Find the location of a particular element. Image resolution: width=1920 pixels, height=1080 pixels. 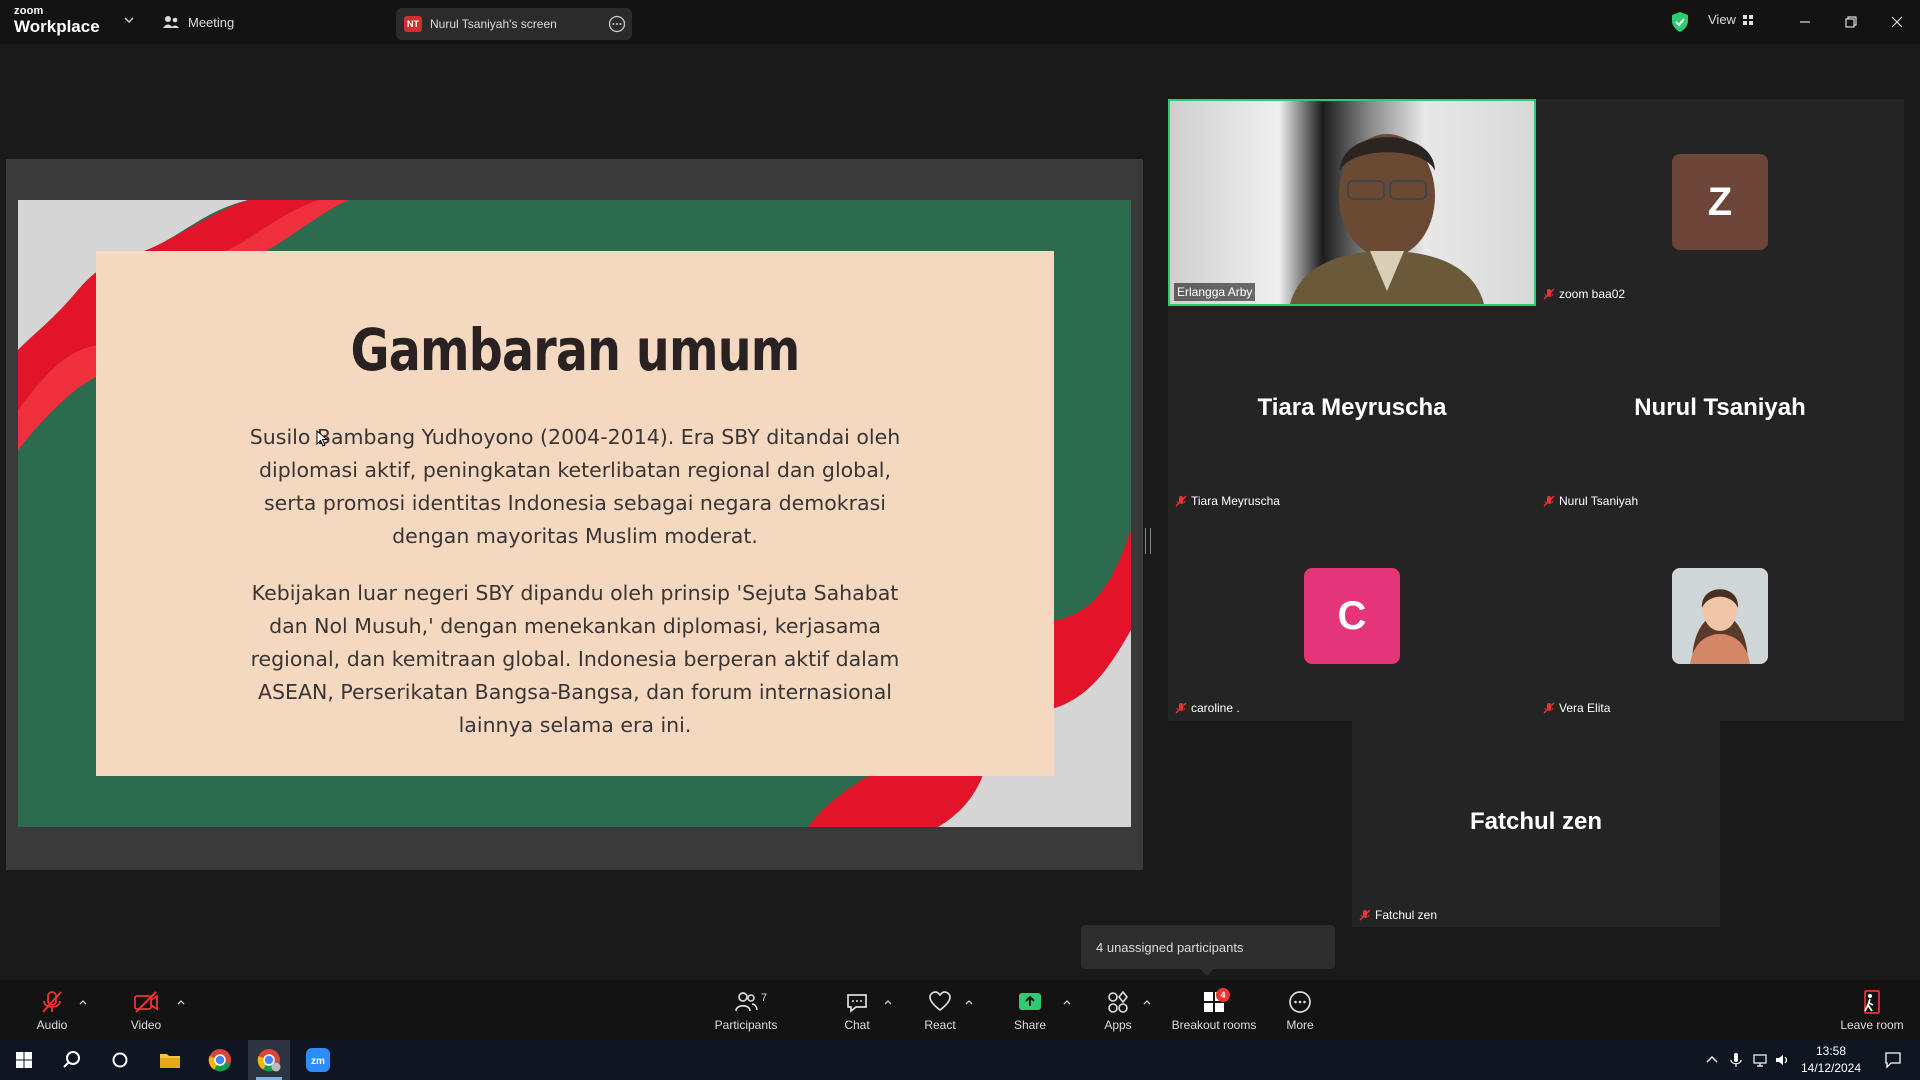

participant-avatar: Z is located at coordinates (1720, 202).